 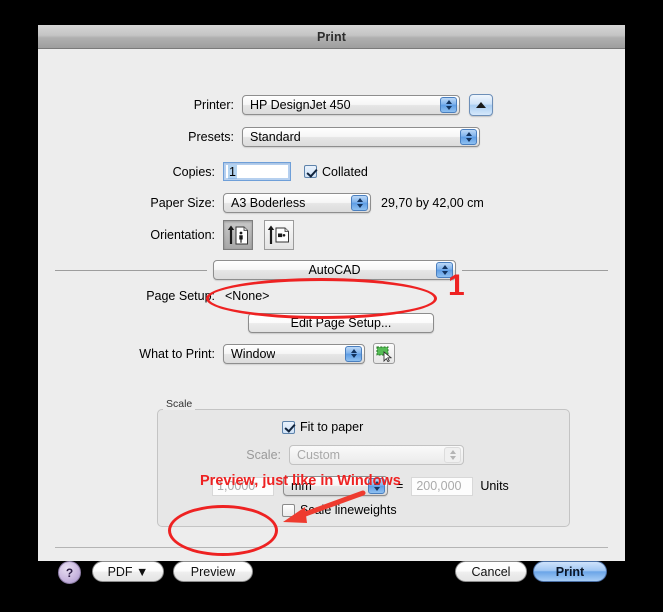 I want to click on collated-checkbox: Collated, so click(x=336, y=172).